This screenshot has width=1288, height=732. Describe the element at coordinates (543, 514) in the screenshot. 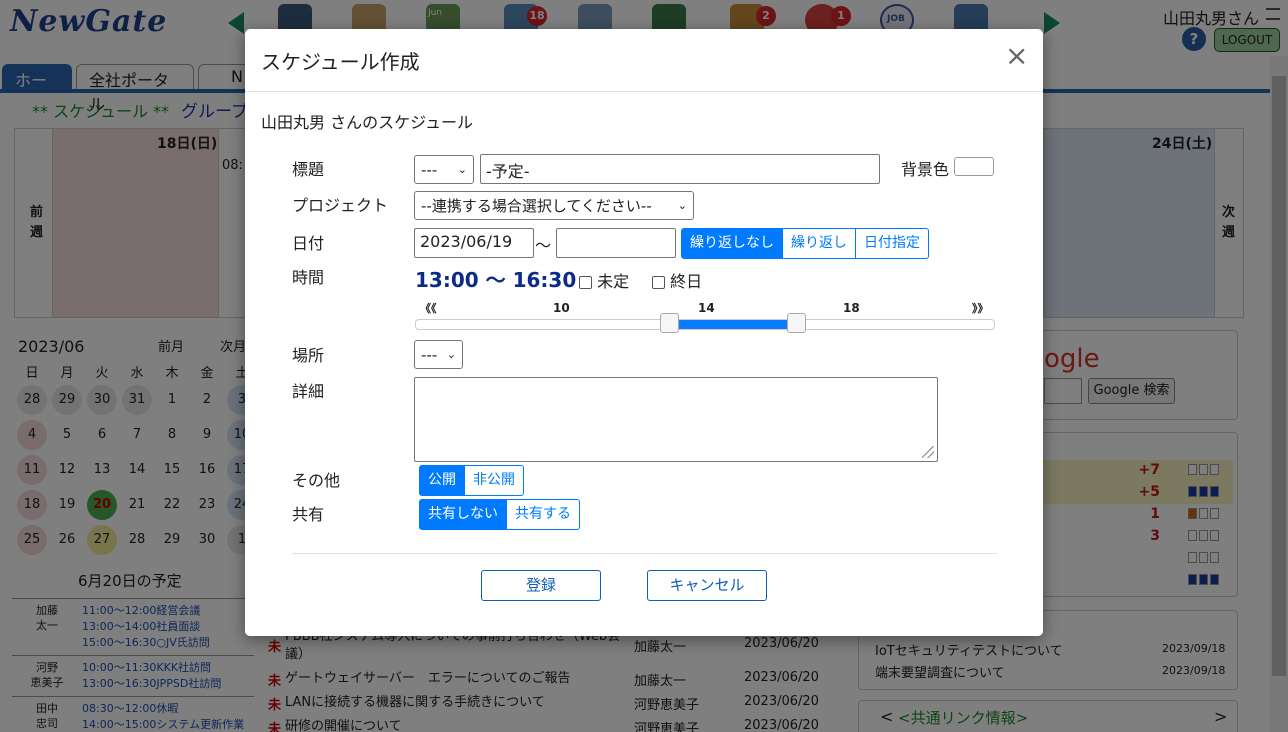

I see `share-option-1: 共有する` at that location.